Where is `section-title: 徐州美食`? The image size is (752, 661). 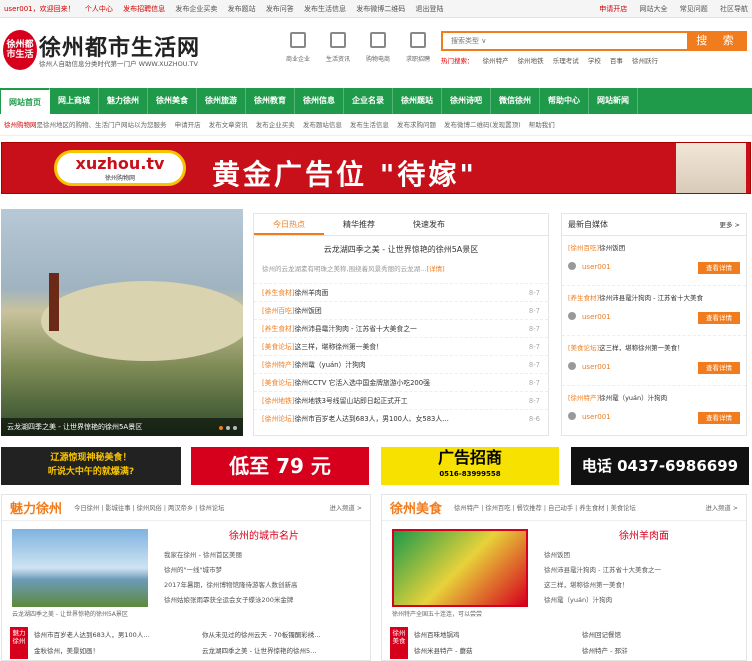 section-title: 徐州美食 is located at coordinates (416, 507).